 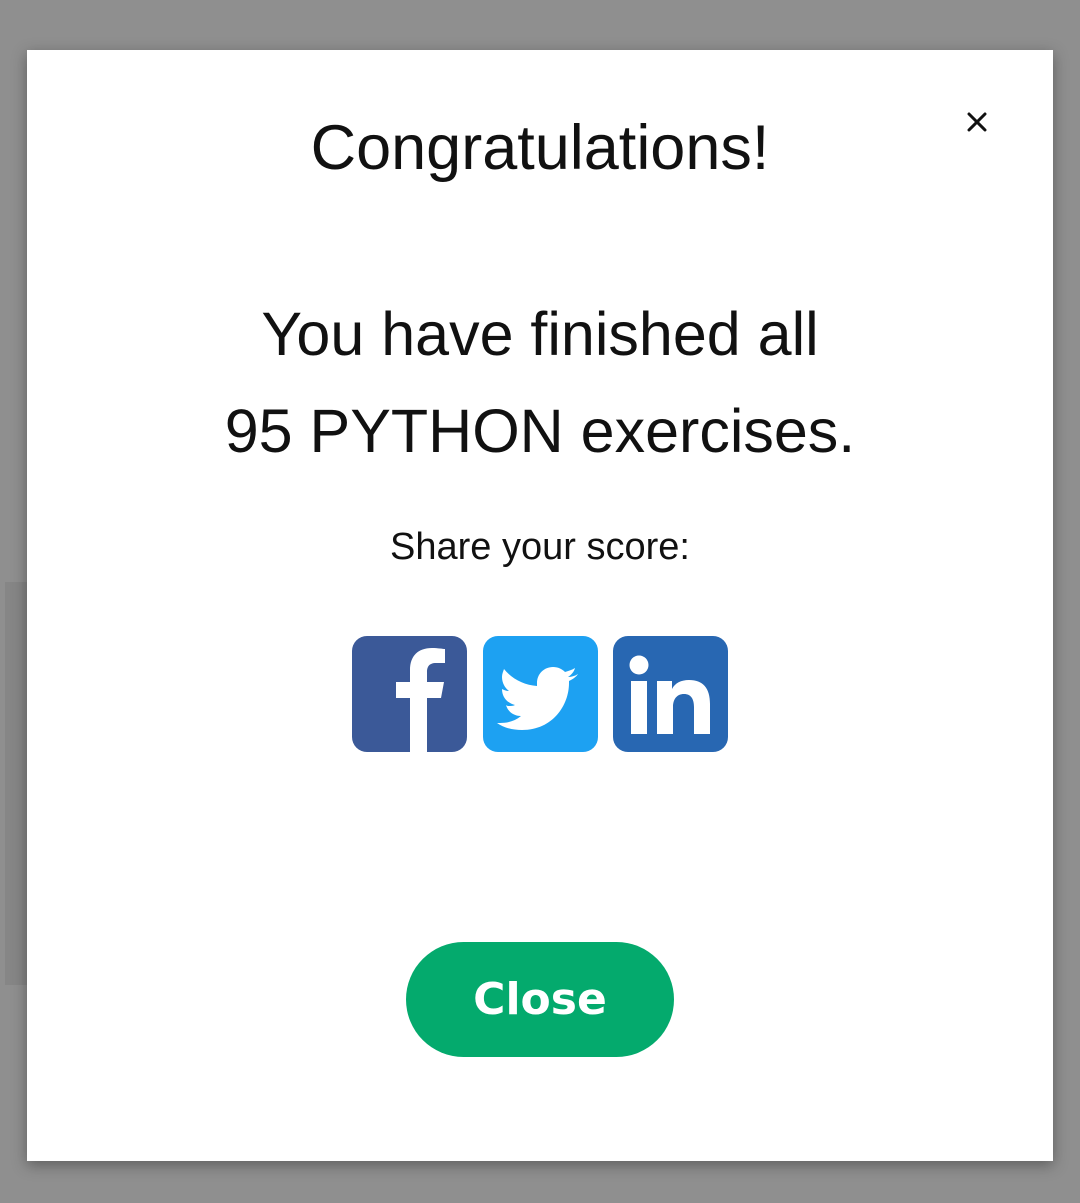 I want to click on share-buttons, so click(x=540, y=694).